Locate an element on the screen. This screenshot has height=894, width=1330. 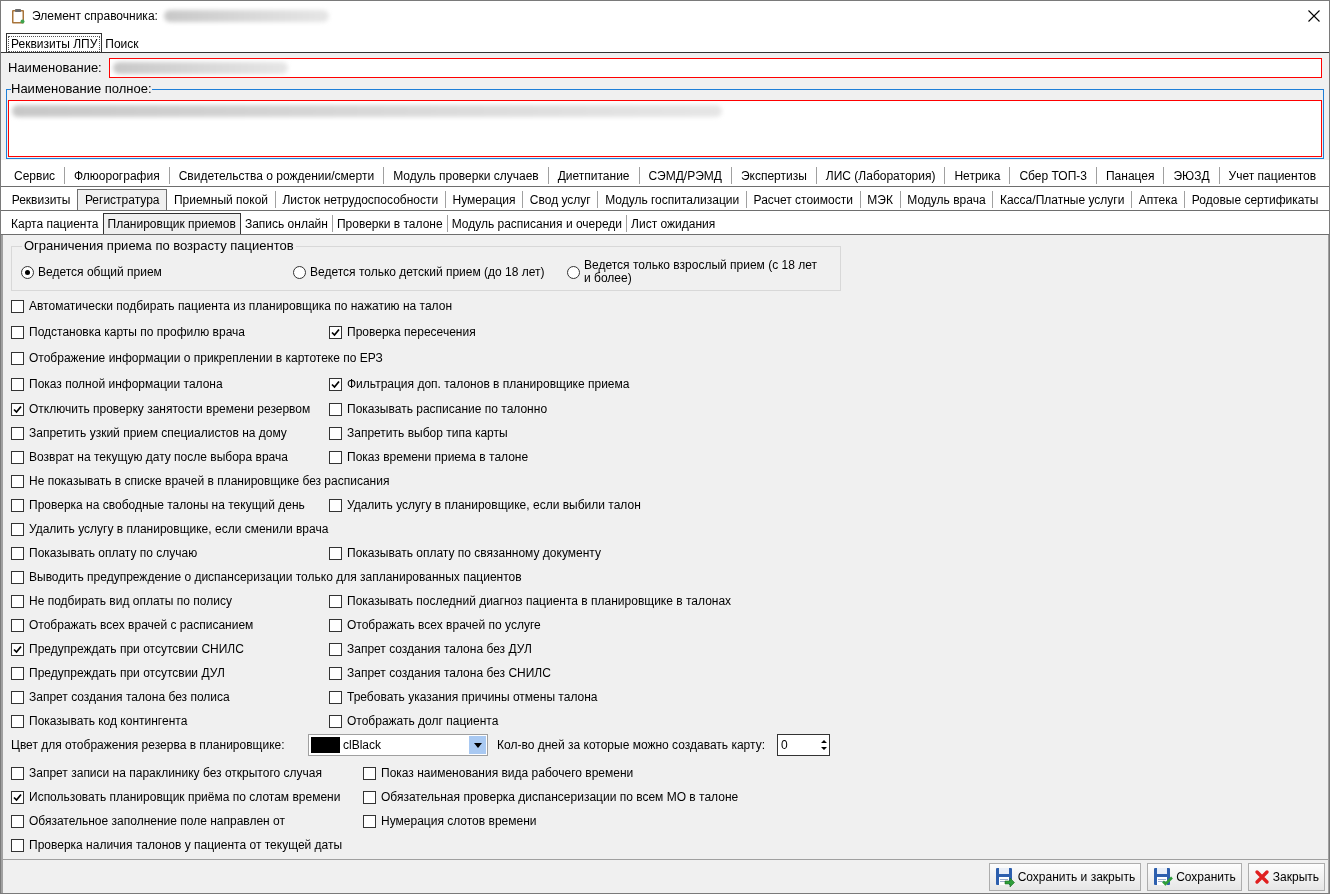
save-and-close-button: Сохранить и закрыть is located at coordinates (1065, 876).